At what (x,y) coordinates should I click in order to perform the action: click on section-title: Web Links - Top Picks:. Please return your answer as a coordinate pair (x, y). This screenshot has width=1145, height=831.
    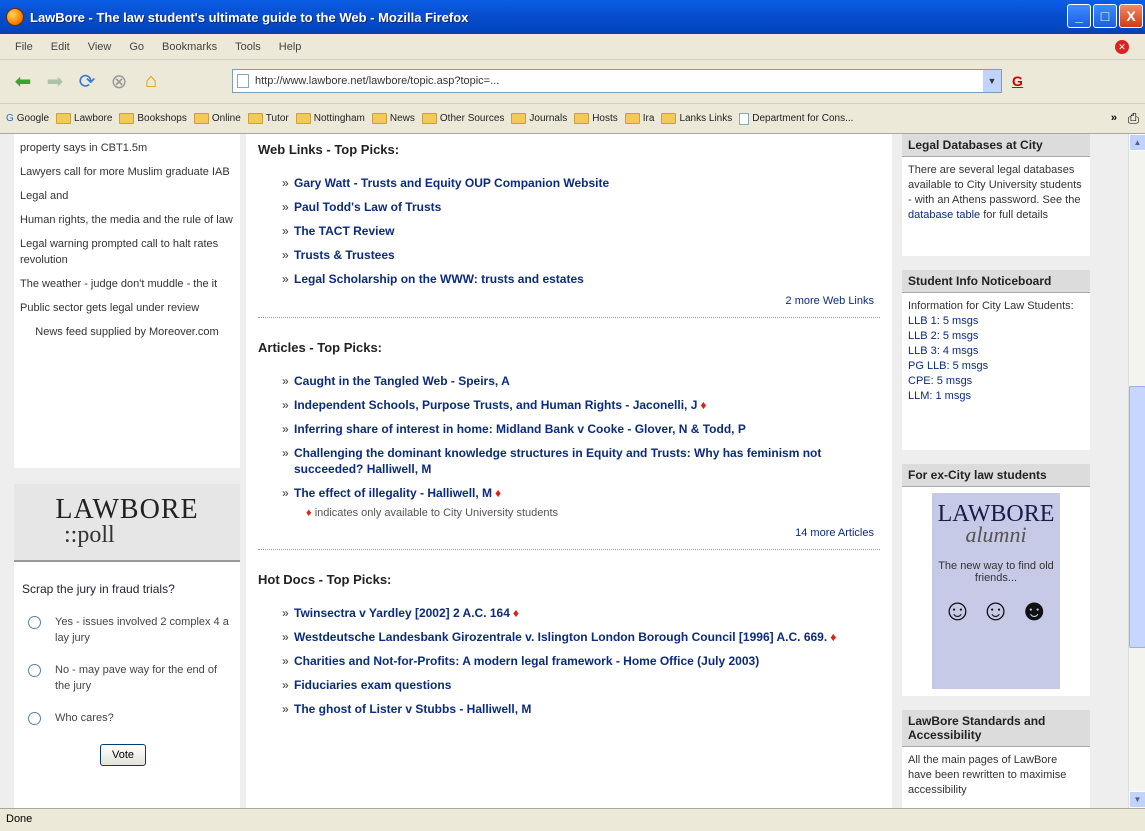
    Looking at the image, I should click on (329, 149).